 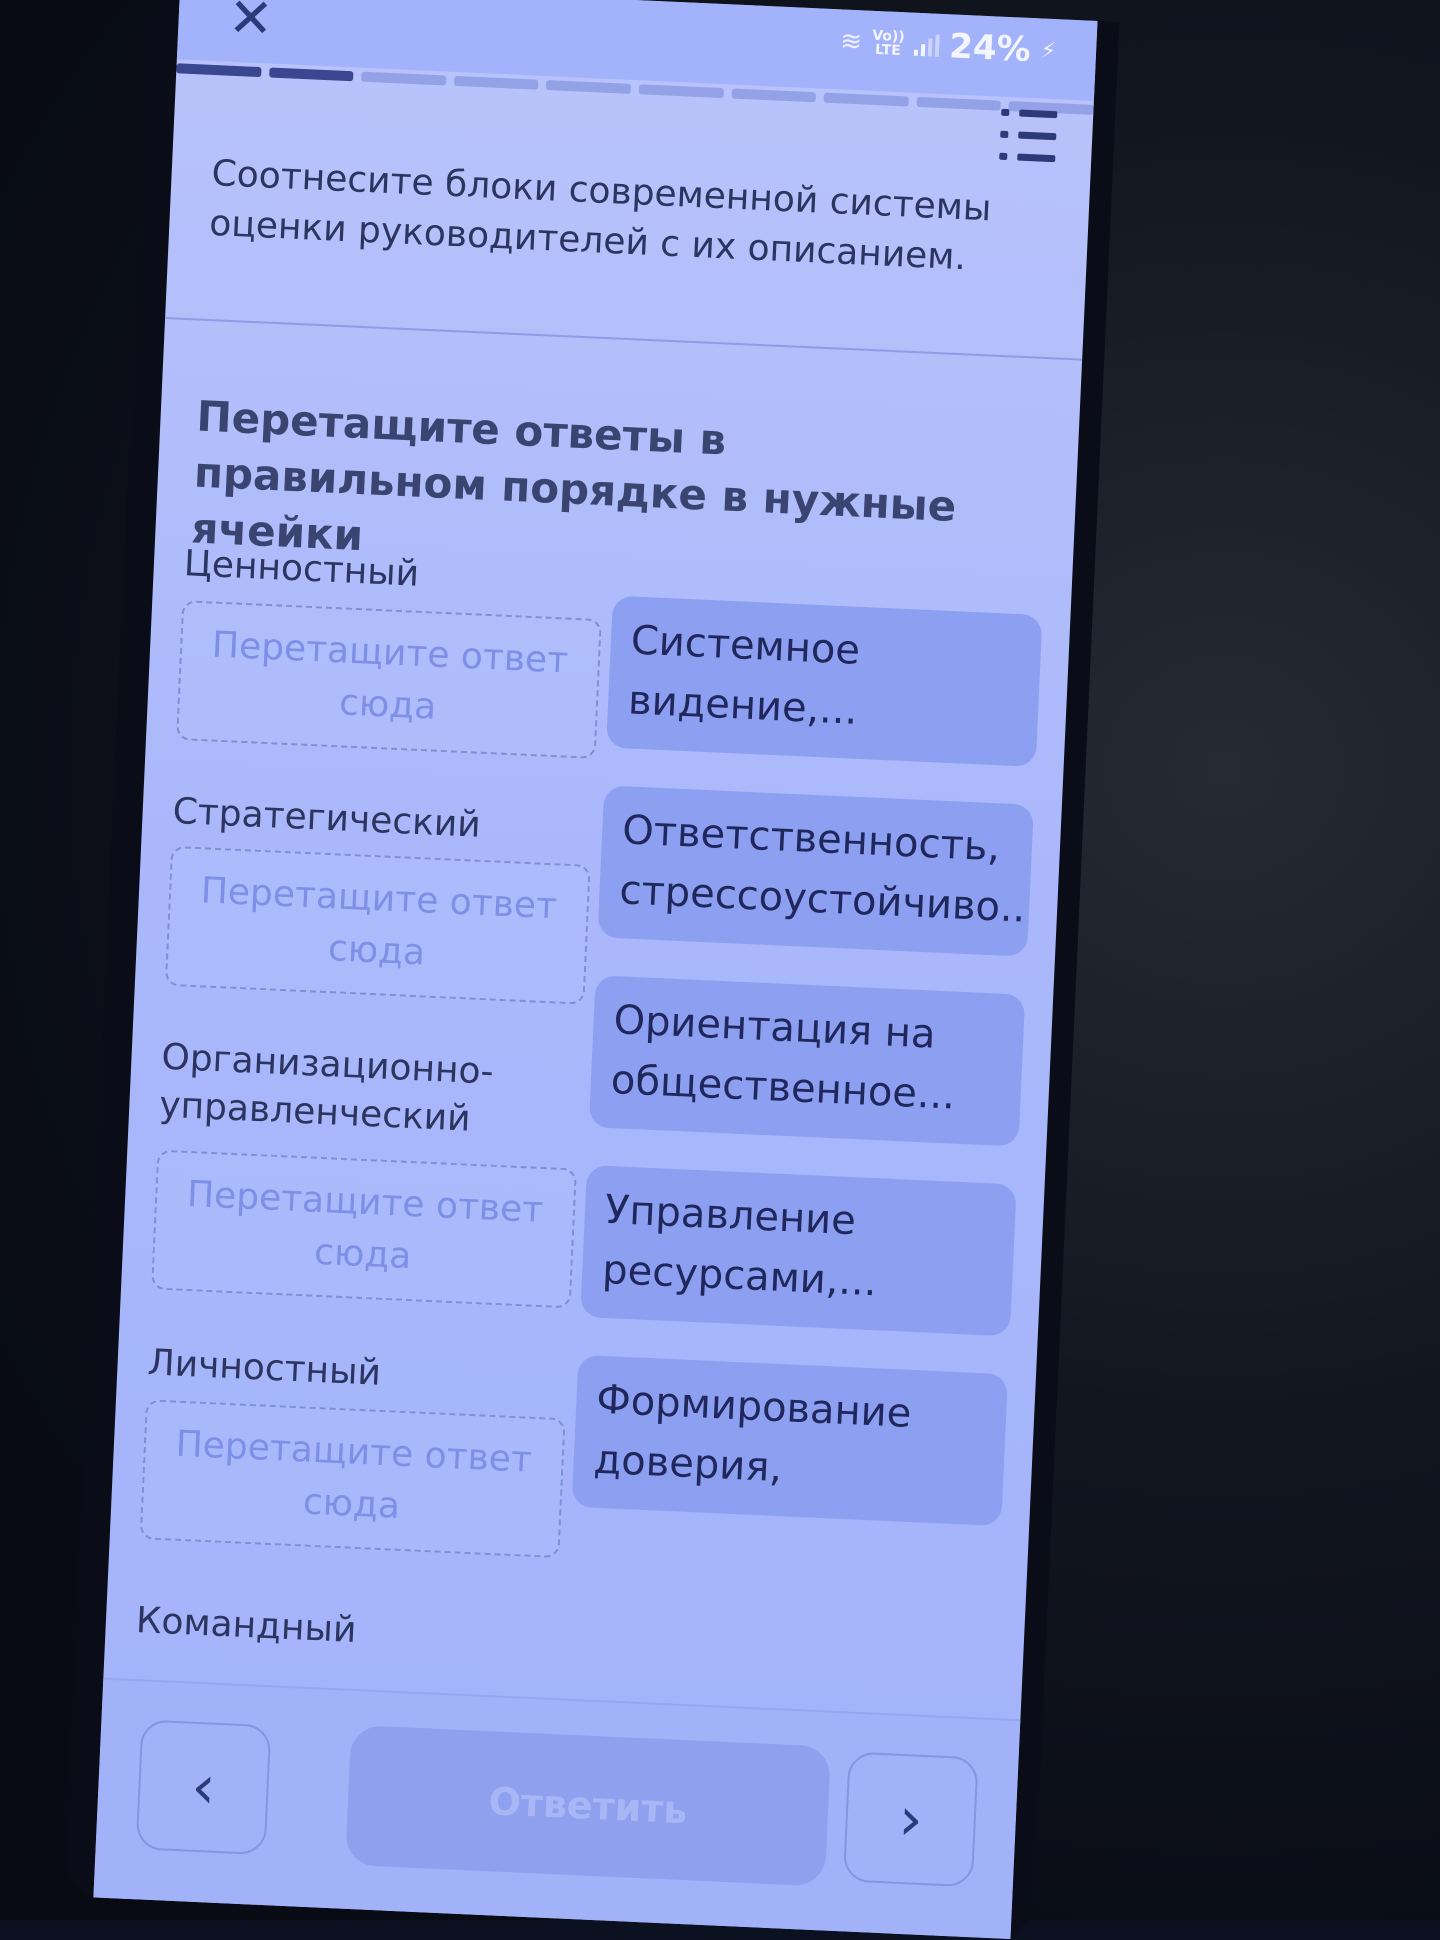 What do you see at coordinates (588, 1805) in the screenshot?
I see `submit-button: Ответить` at bounding box center [588, 1805].